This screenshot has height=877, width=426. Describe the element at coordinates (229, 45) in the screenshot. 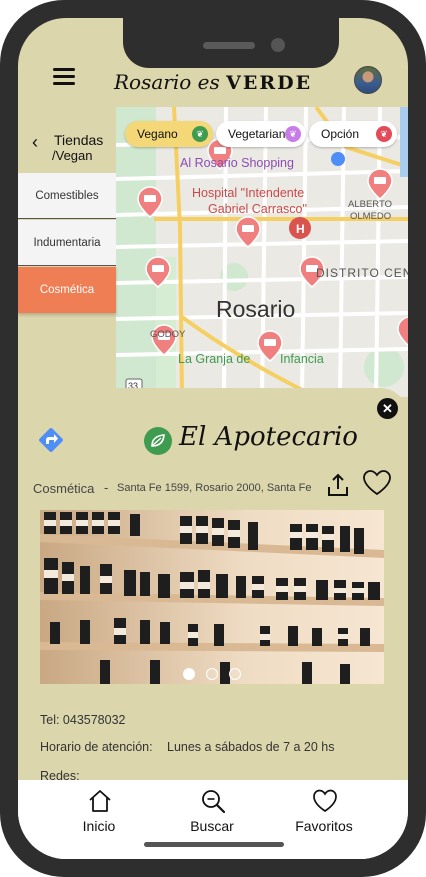

I see `speaker-grille` at that location.